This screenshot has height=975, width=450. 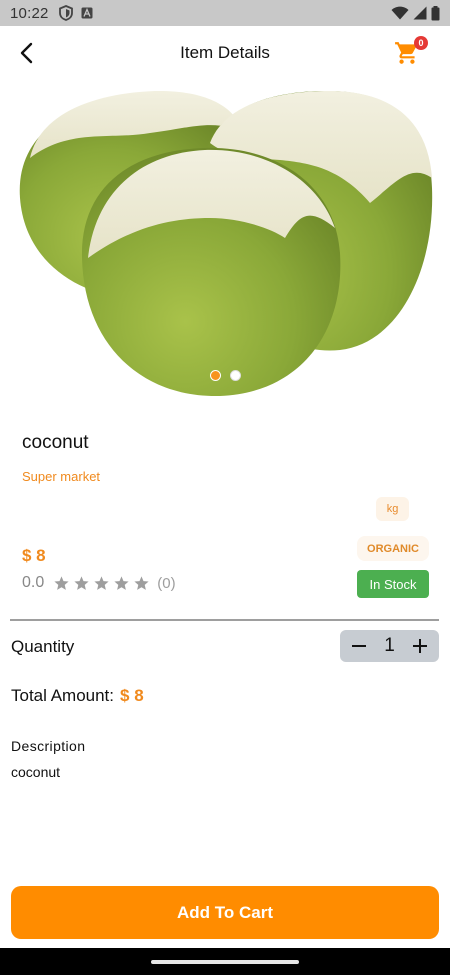 What do you see at coordinates (400, 13) in the screenshot?
I see `wifi-icon` at bounding box center [400, 13].